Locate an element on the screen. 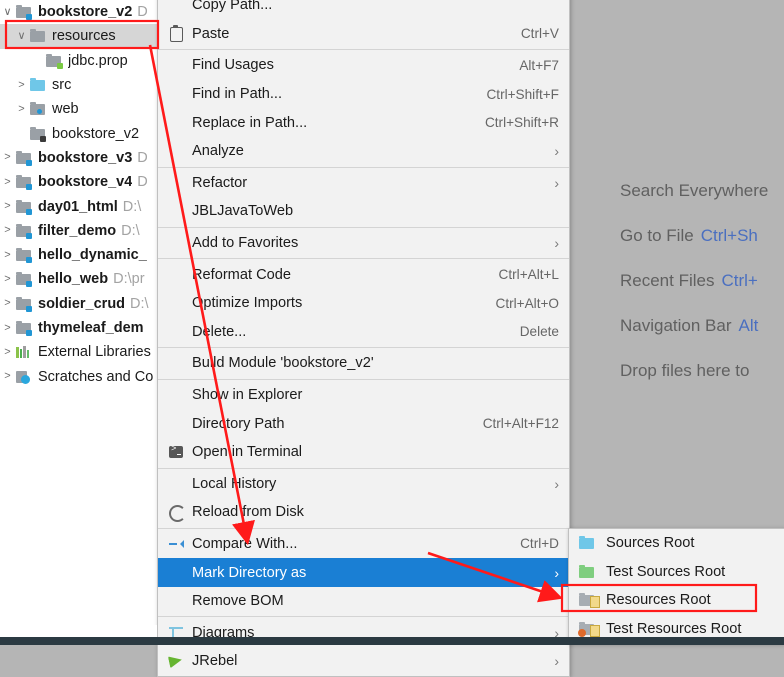 The height and width of the screenshot is (677, 784). paste-icon is located at coordinates (177, 33).